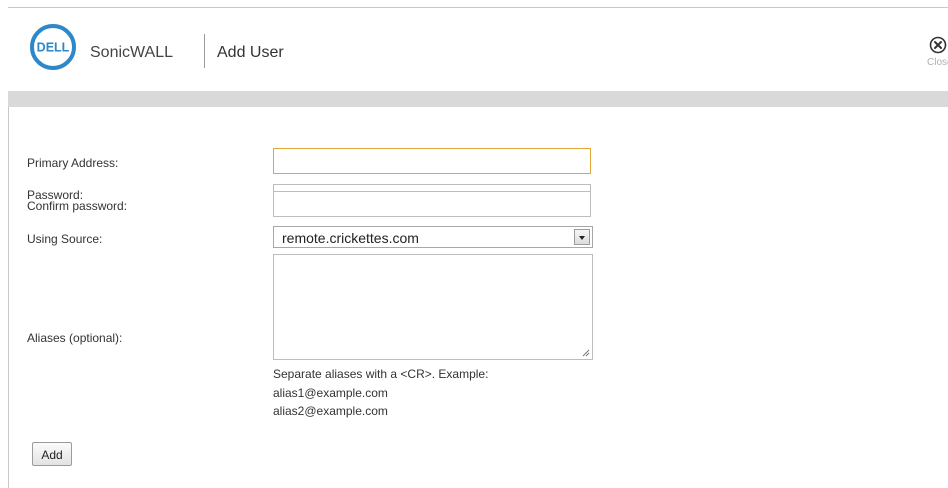  I want to click on aliases-example-1: alias1@example.com, so click(330, 393).